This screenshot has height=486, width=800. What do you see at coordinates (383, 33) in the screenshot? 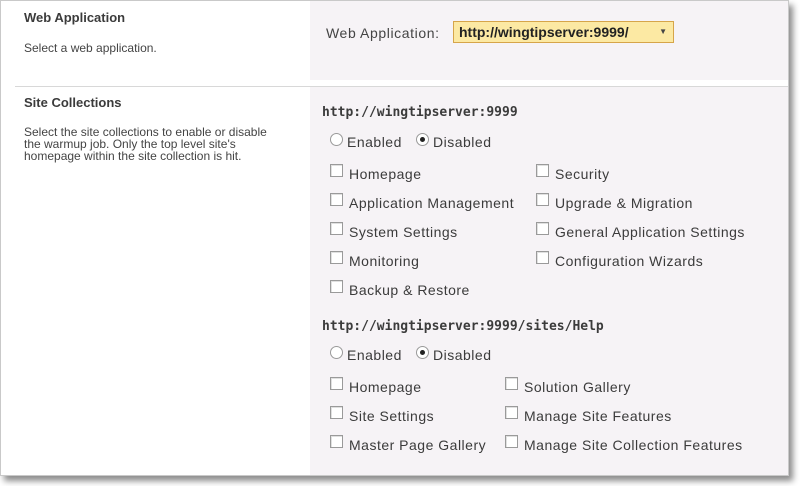
I see `web-application-field-label: Web Application:` at bounding box center [383, 33].